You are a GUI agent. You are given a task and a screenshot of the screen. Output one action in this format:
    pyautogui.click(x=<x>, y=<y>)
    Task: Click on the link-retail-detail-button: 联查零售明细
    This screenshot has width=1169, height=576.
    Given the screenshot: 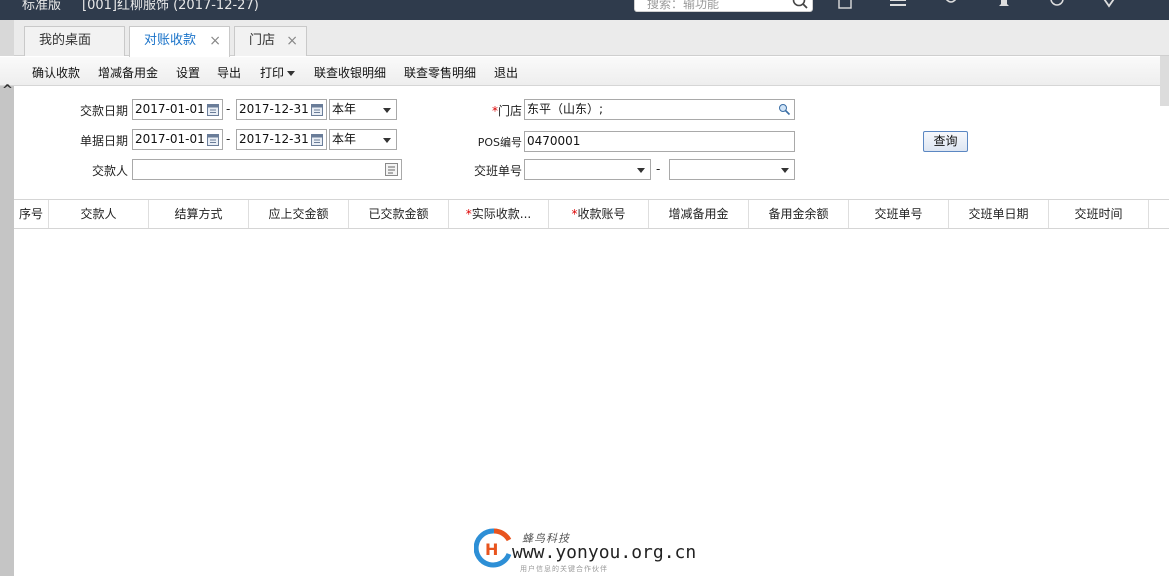 What is the action you would take?
    pyautogui.click(x=440, y=72)
    